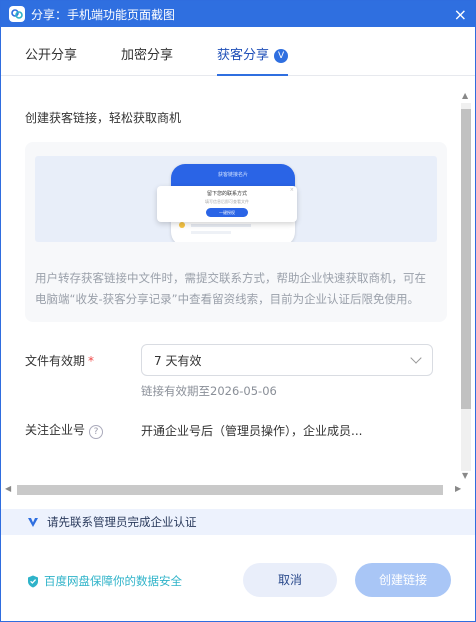  I want to click on dialog-button: 一键授权, so click(227, 212).